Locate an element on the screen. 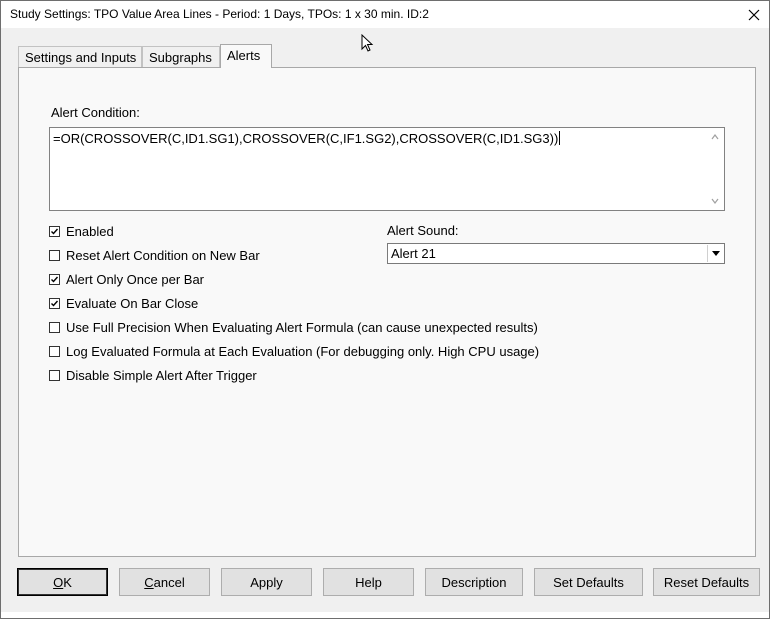 This screenshot has width=770, height=619. button-label: OK is located at coordinates (62, 582).